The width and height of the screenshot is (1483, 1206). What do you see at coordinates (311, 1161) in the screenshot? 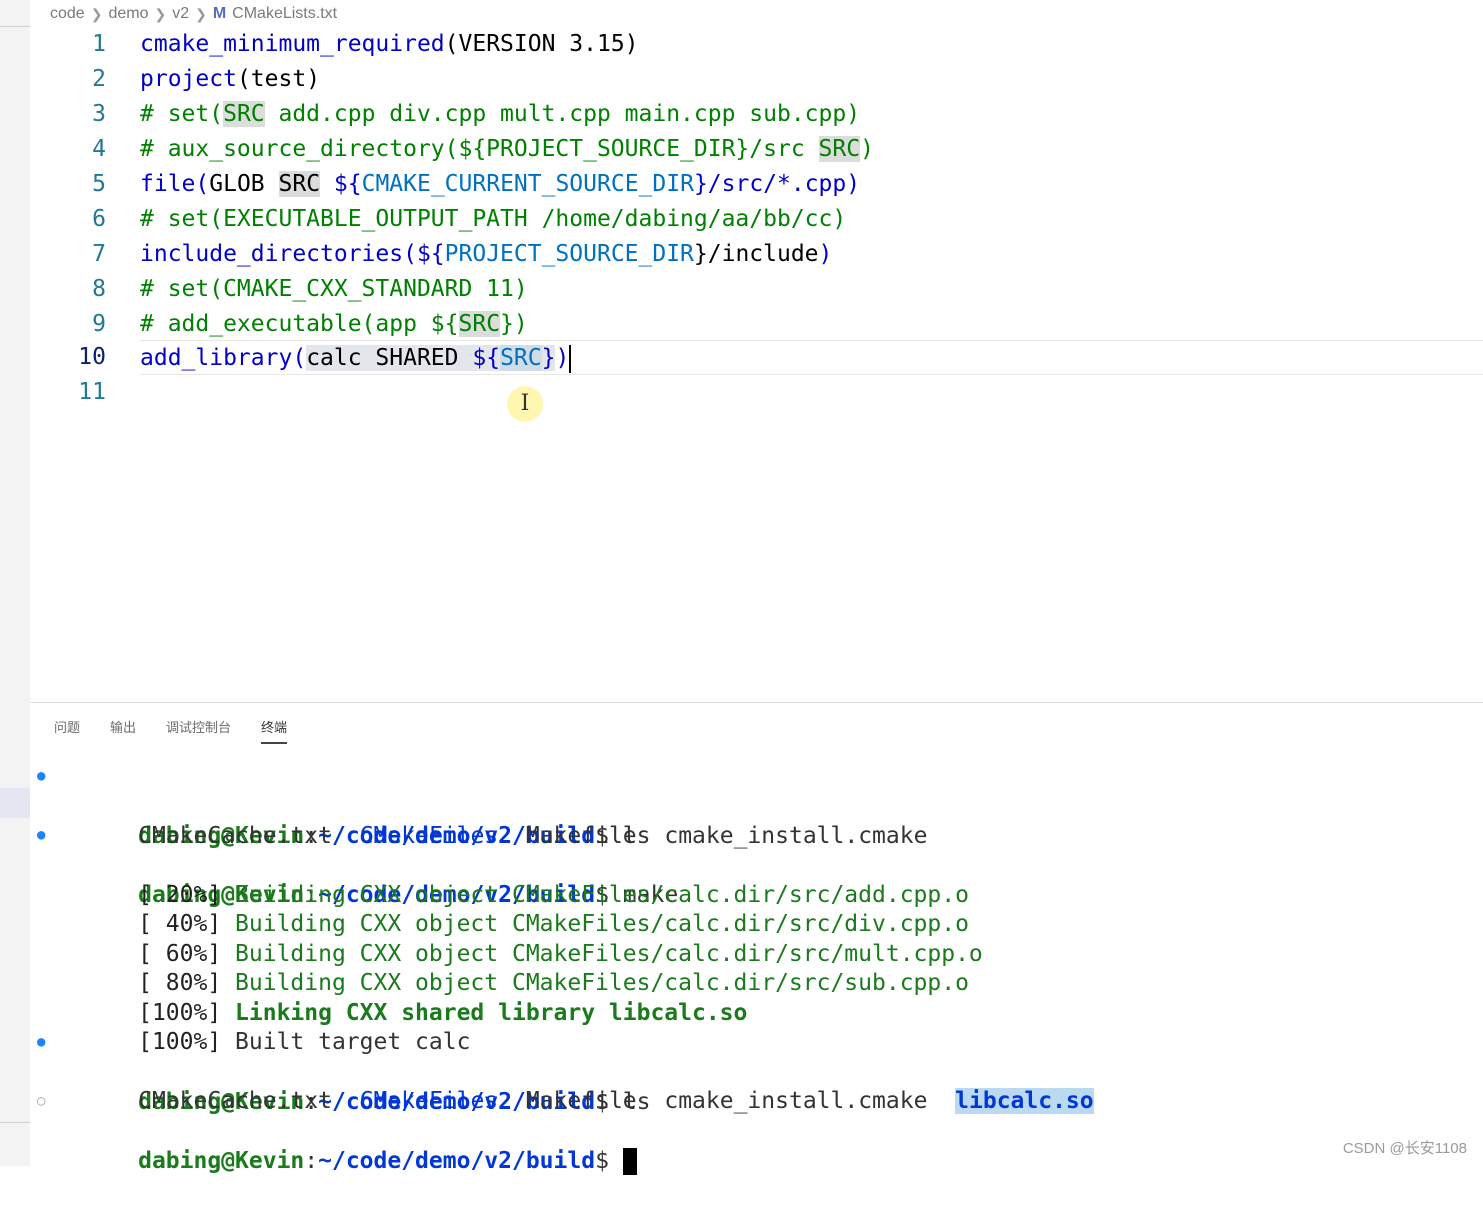
I see `prompt-colon: :` at bounding box center [311, 1161].